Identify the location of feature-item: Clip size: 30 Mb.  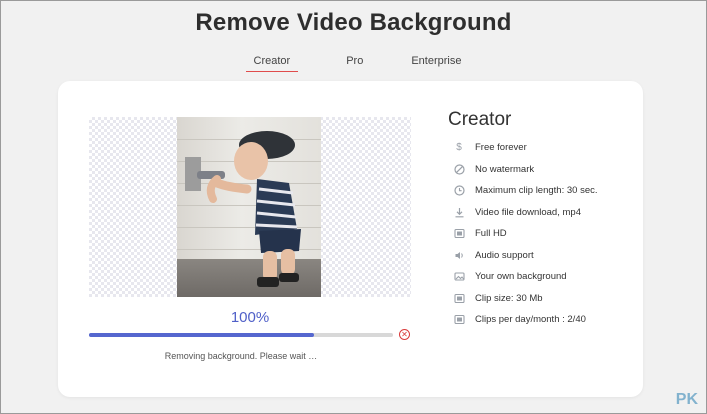
(525, 299).